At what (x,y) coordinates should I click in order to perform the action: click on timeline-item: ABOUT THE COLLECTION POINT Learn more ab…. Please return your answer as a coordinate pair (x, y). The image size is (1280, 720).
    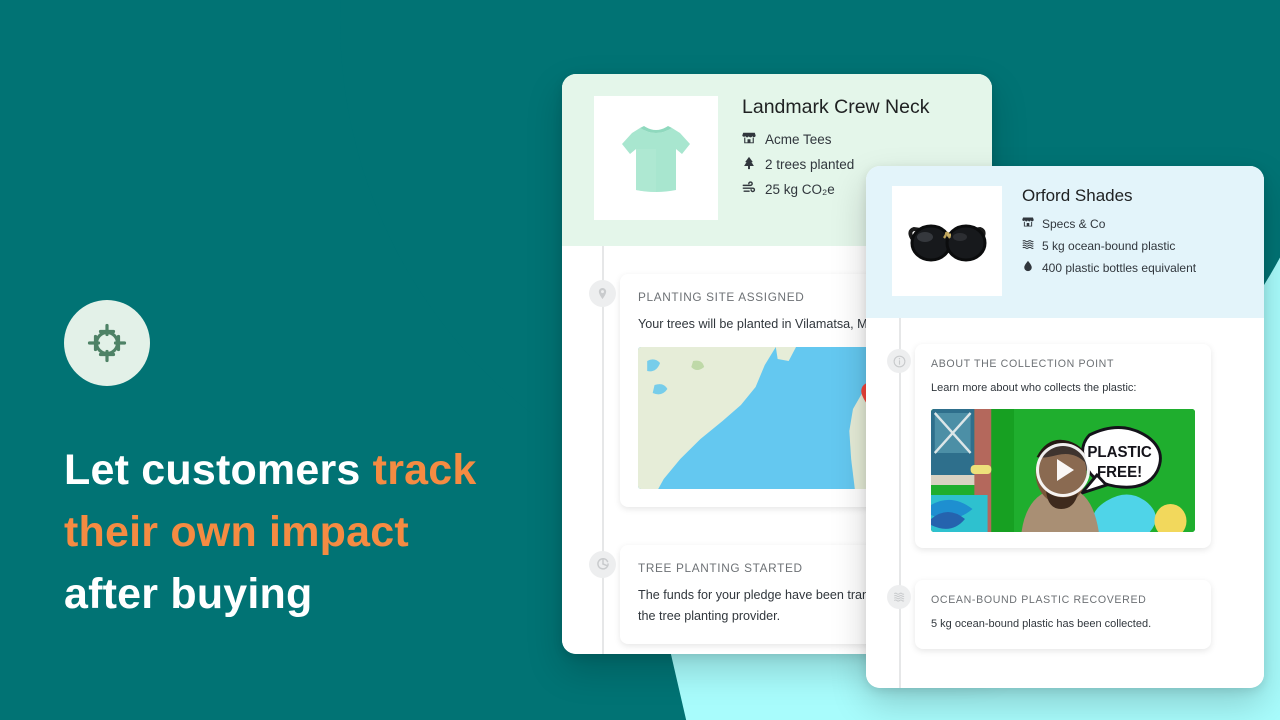
    Looking at the image, I should click on (1065, 433).